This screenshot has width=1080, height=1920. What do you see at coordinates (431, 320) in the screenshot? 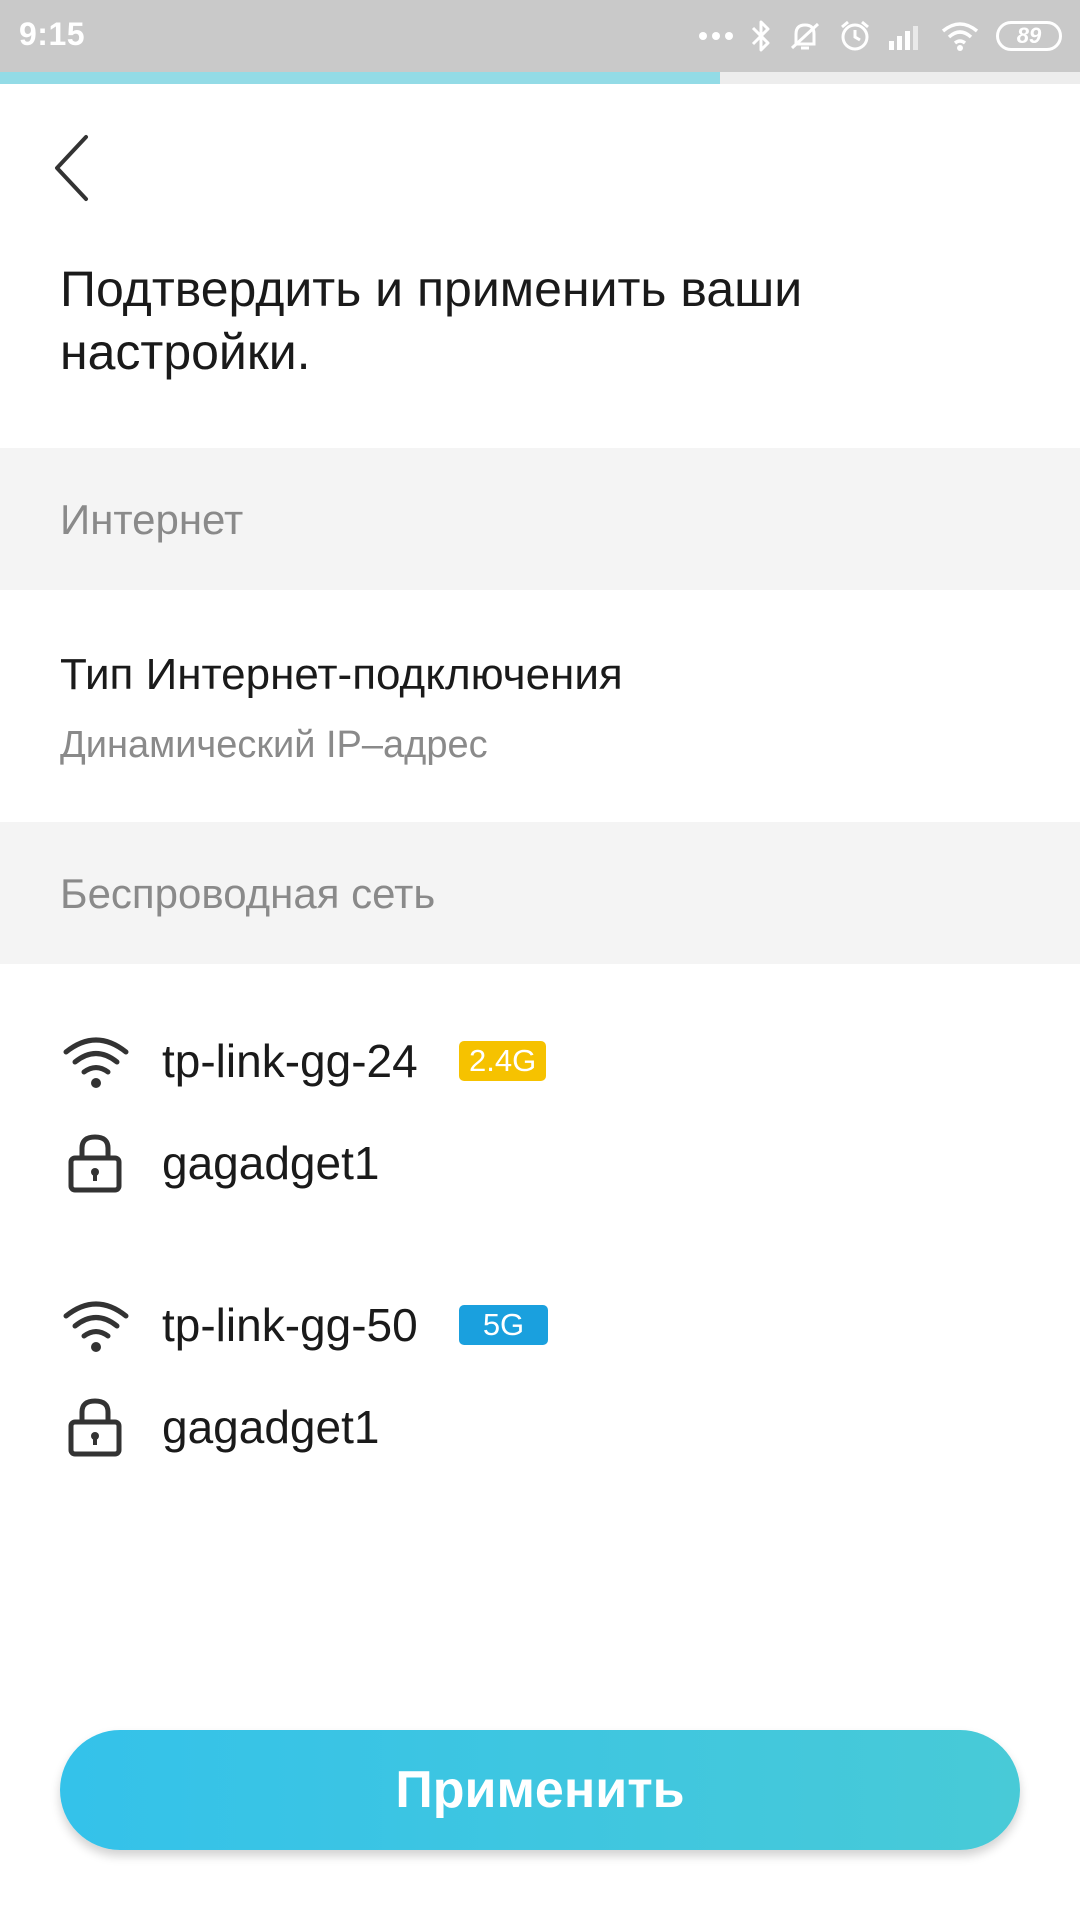
I see `page-title: Подтвердить и применить ваши настройки.` at bounding box center [431, 320].